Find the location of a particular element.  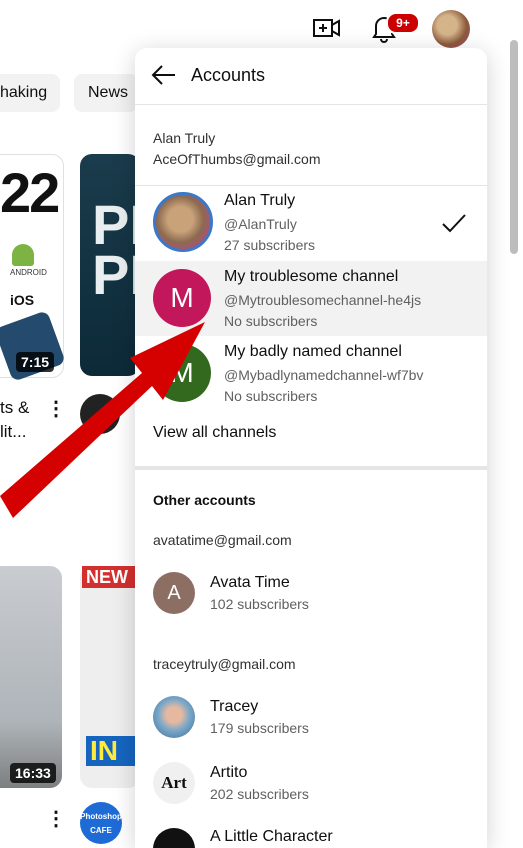

video-duration: 16:33 is located at coordinates (33, 773).